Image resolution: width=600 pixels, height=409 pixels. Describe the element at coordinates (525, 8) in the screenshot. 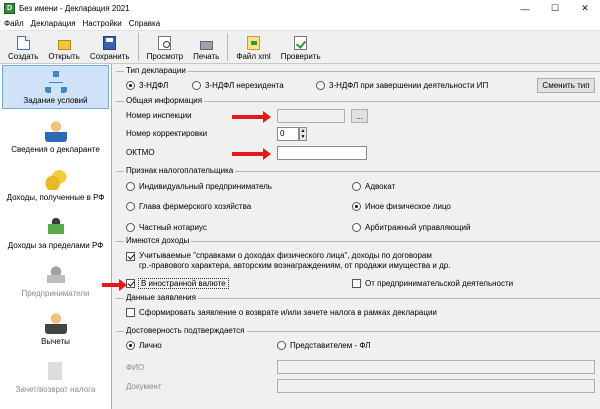

I see `minimize-icon: —` at that location.